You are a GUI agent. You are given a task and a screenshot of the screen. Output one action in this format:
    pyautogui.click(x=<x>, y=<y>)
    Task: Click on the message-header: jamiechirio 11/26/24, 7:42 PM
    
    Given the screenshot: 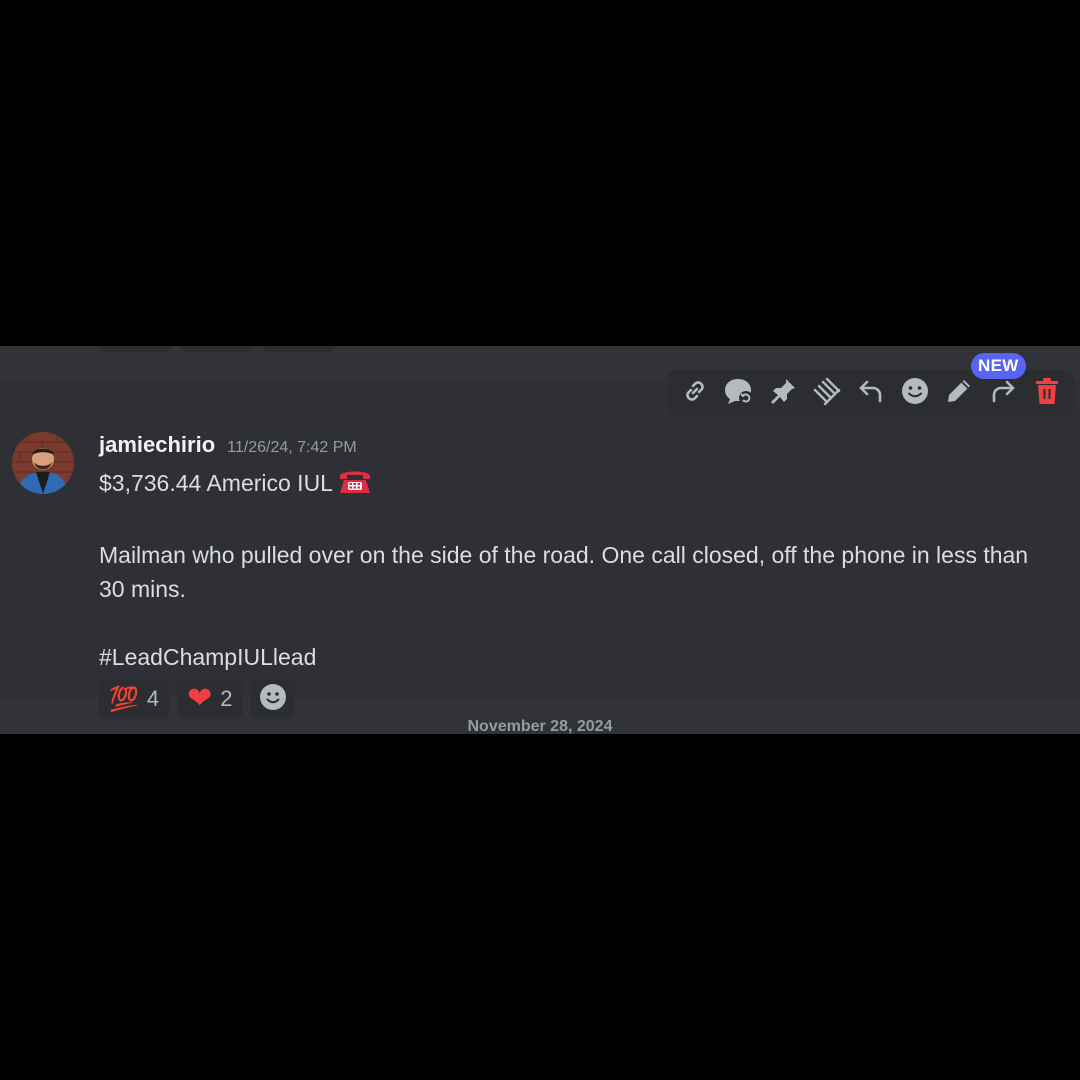 What is the action you would take?
    pyautogui.click(x=228, y=445)
    